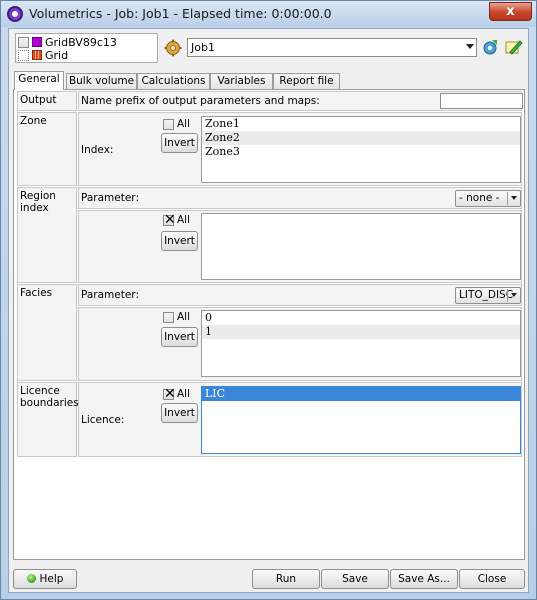  I want to click on region-param-row: Parameter: - none -, so click(300, 198).